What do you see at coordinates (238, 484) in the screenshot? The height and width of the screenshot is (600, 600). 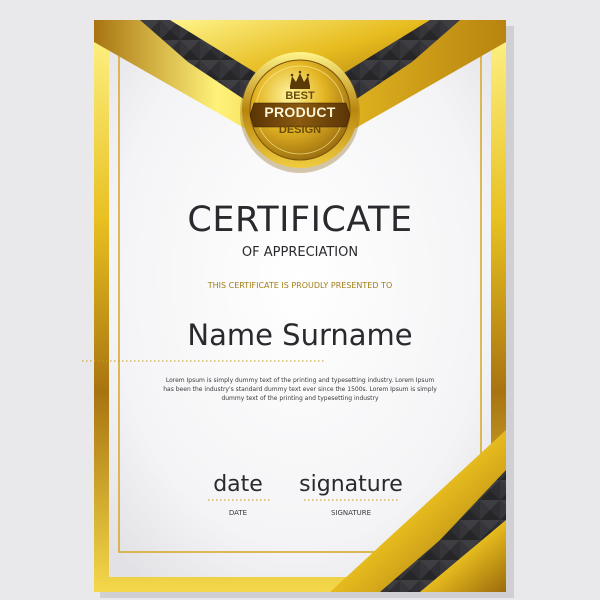 I see `date-script: date` at bounding box center [238, 484].